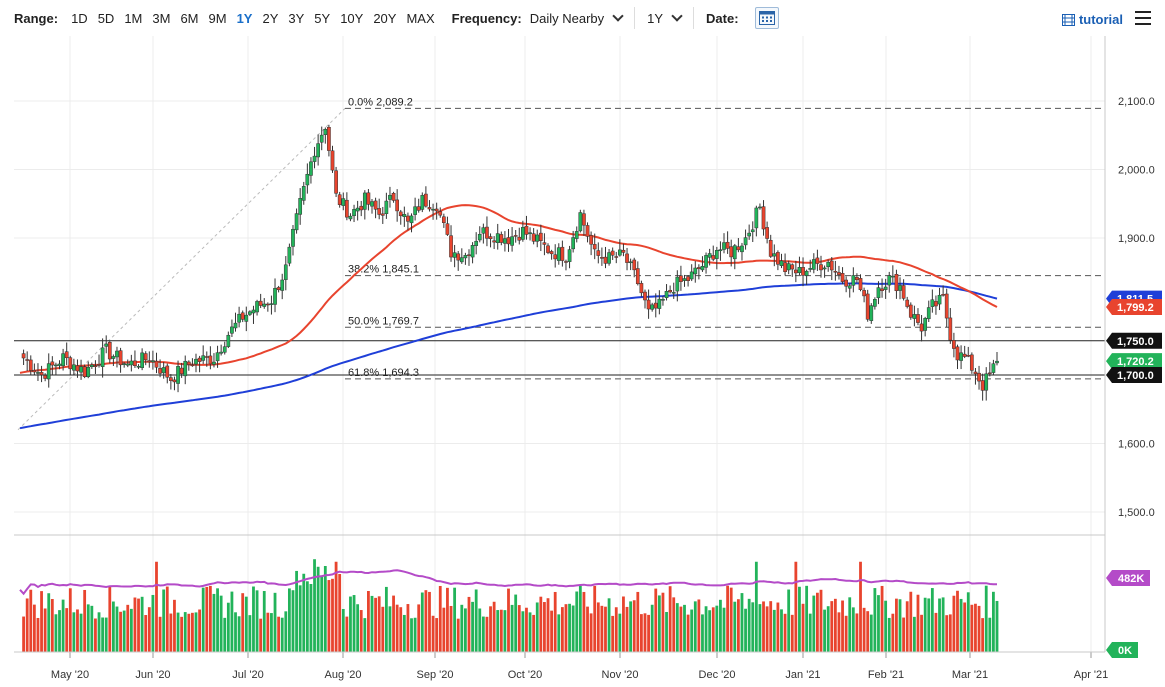 This screenshot has width=1165, height=687. I want to click on period-dropdown: 1Y, so click(665, 18).